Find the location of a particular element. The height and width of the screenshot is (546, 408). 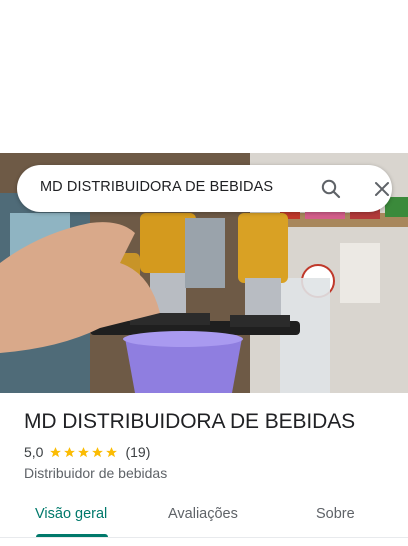

search-query-text: MD DISTRIBUIDORA DE BEBIDAS is located at coordinates (156, 187).